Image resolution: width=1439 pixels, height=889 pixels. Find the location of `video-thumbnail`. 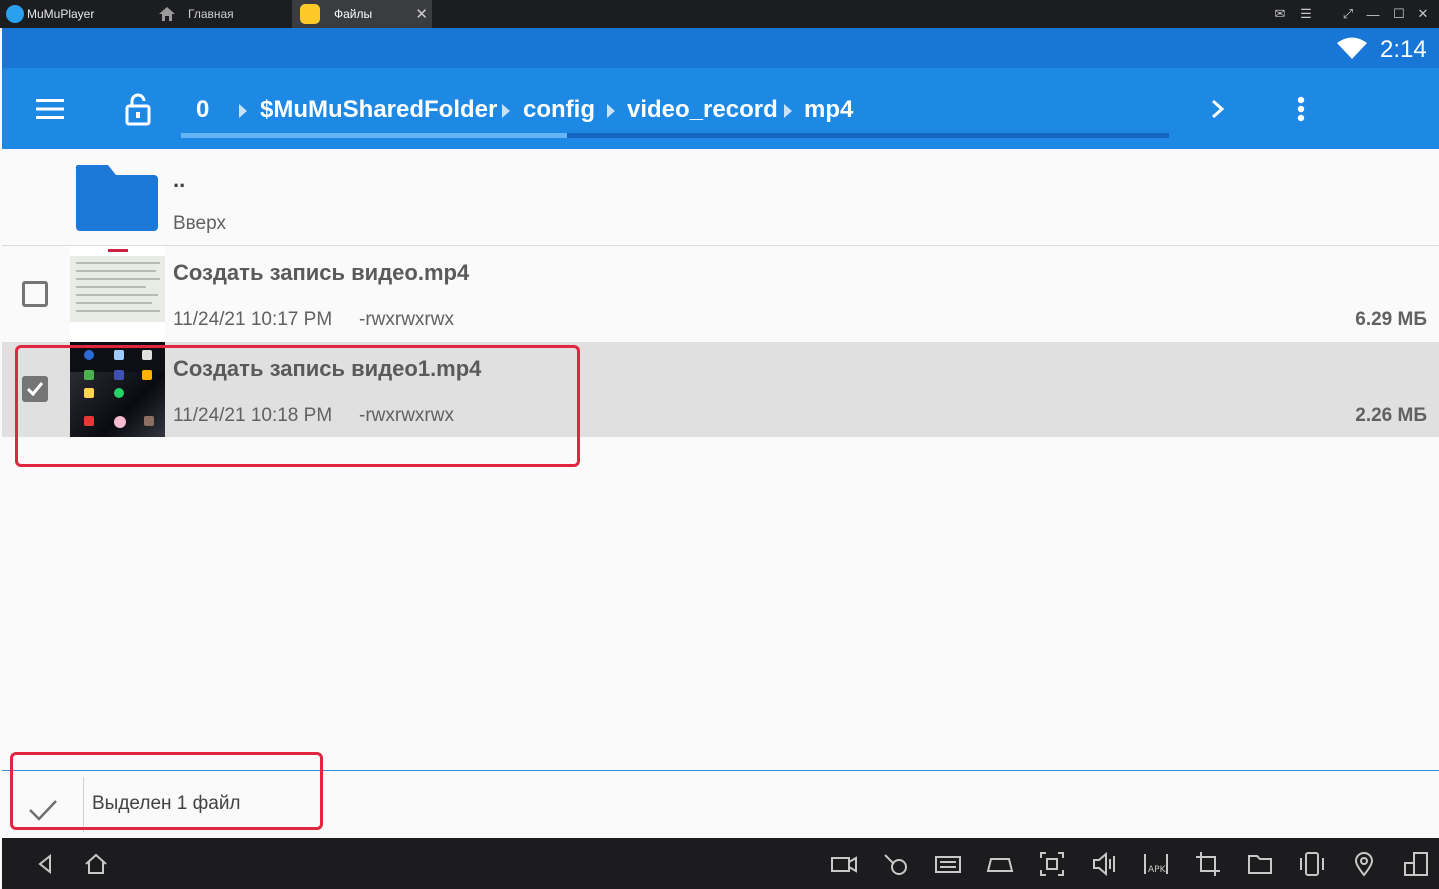

video-thumbnail is located at coordinates (117, 293).